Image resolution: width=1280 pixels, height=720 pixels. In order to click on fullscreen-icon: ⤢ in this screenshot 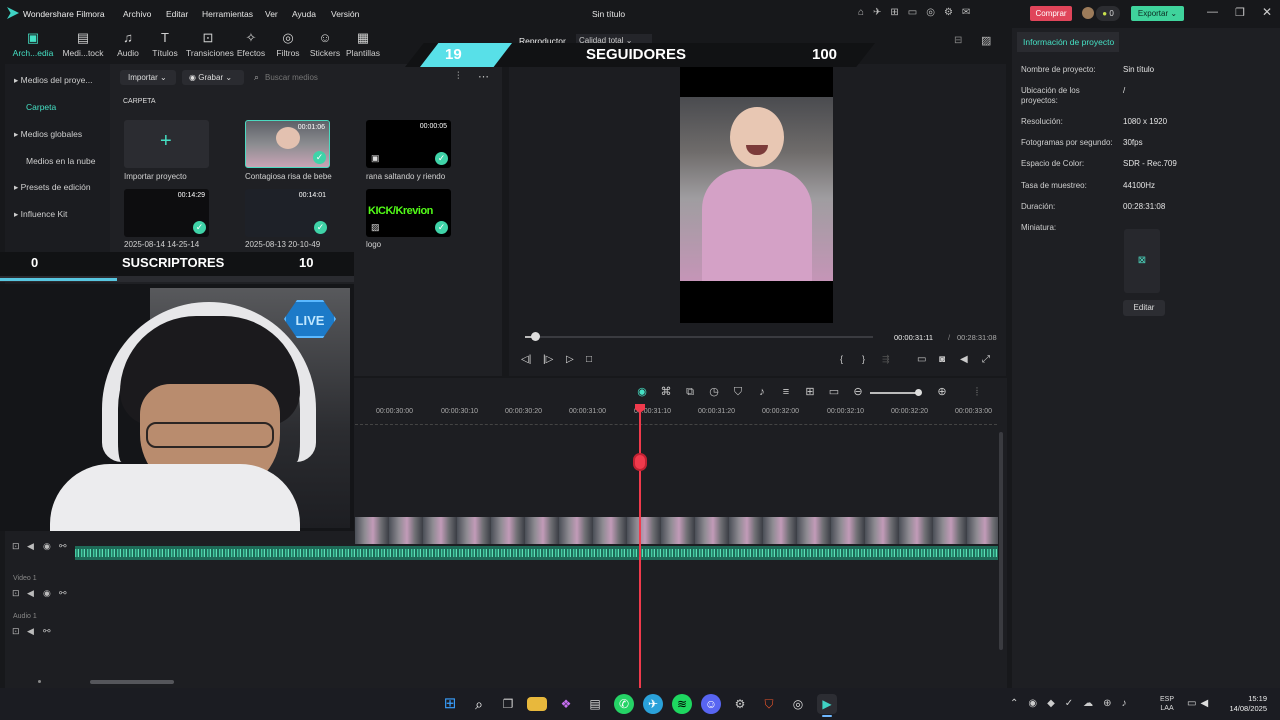, I will do `click(986, 359)`.